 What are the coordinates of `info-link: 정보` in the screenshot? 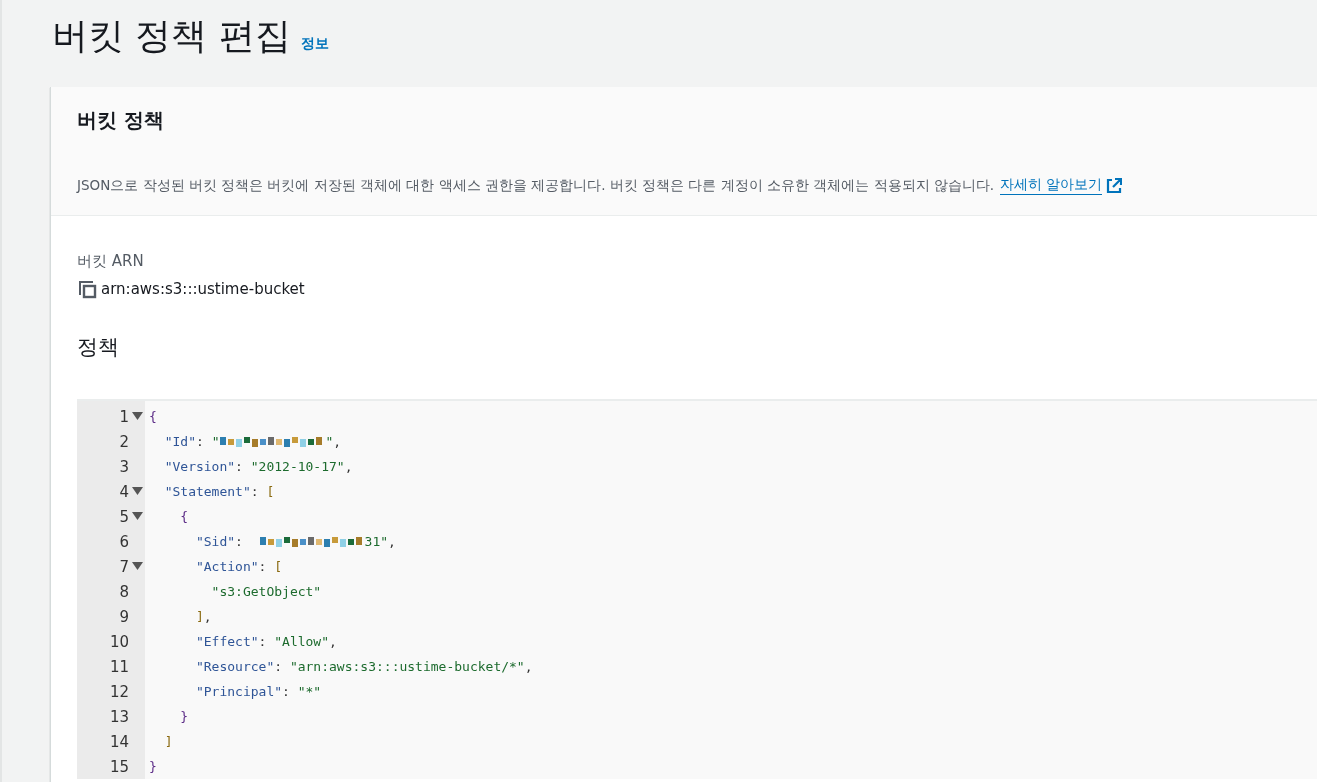 It's located at (314, 44).